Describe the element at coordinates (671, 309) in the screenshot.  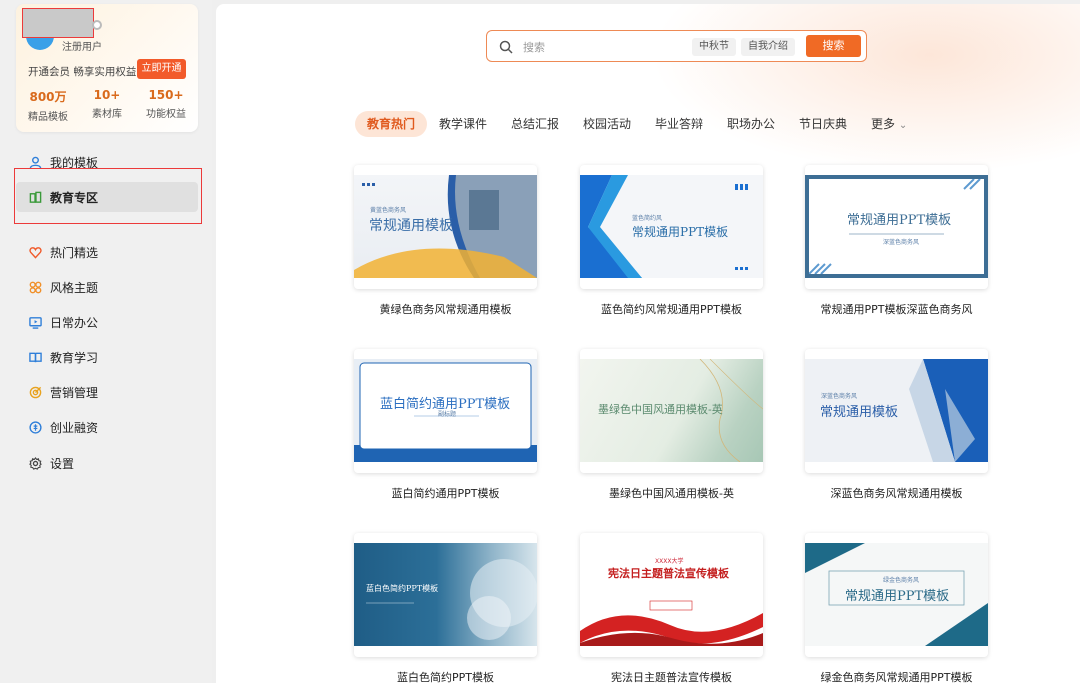
I see `template-caption: 蓝色简约风常规通用PPT模板` at that location.